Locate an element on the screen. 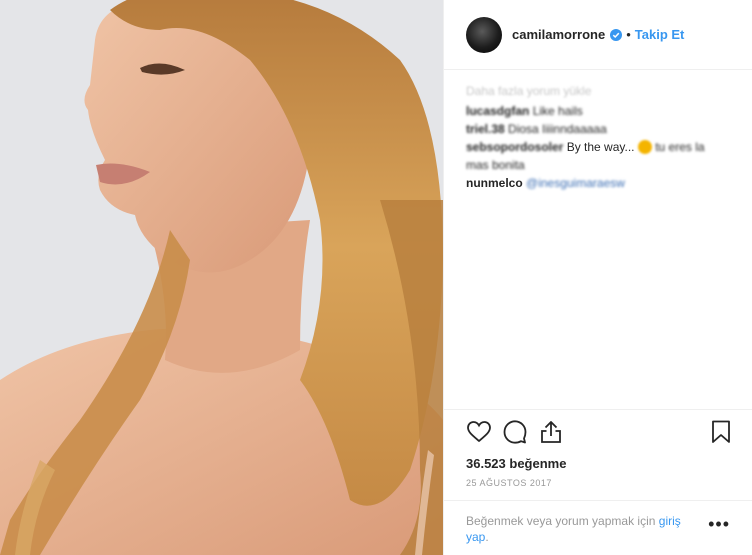 This screenshot has height=555, width=752. comment-author: triel.38 is located at coordinates (485, 129).